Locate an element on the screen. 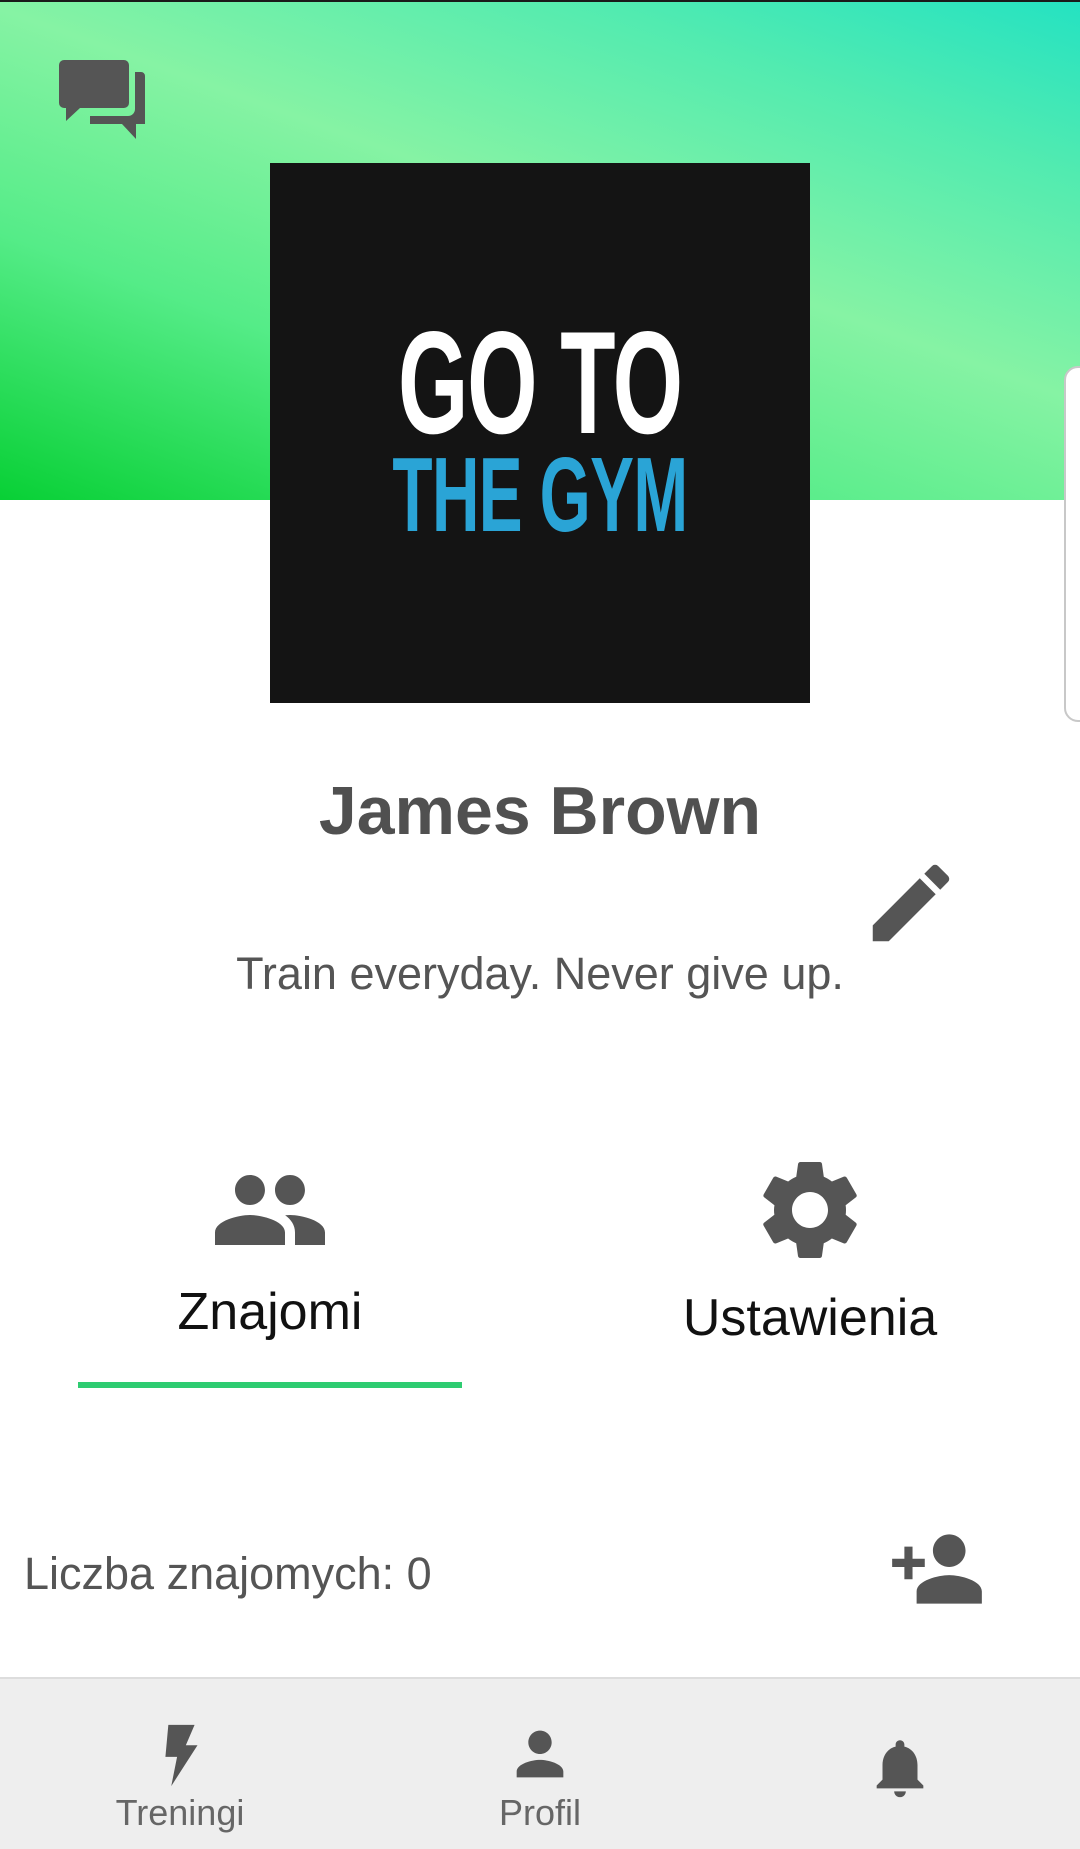  friends-count: Liczba znajomych: 0 is located at coordinates (228, 1573).